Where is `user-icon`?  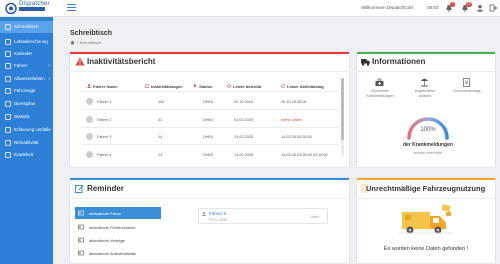 user-icon is located at coordinates (480, 8).